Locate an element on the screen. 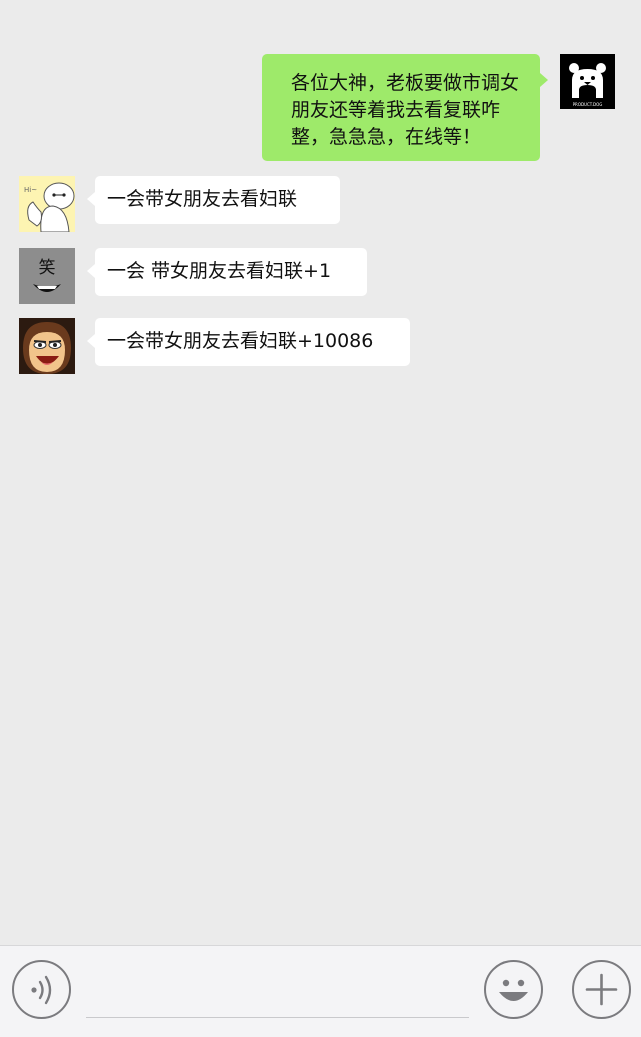  message-input is located at coordinates (277, 1017).